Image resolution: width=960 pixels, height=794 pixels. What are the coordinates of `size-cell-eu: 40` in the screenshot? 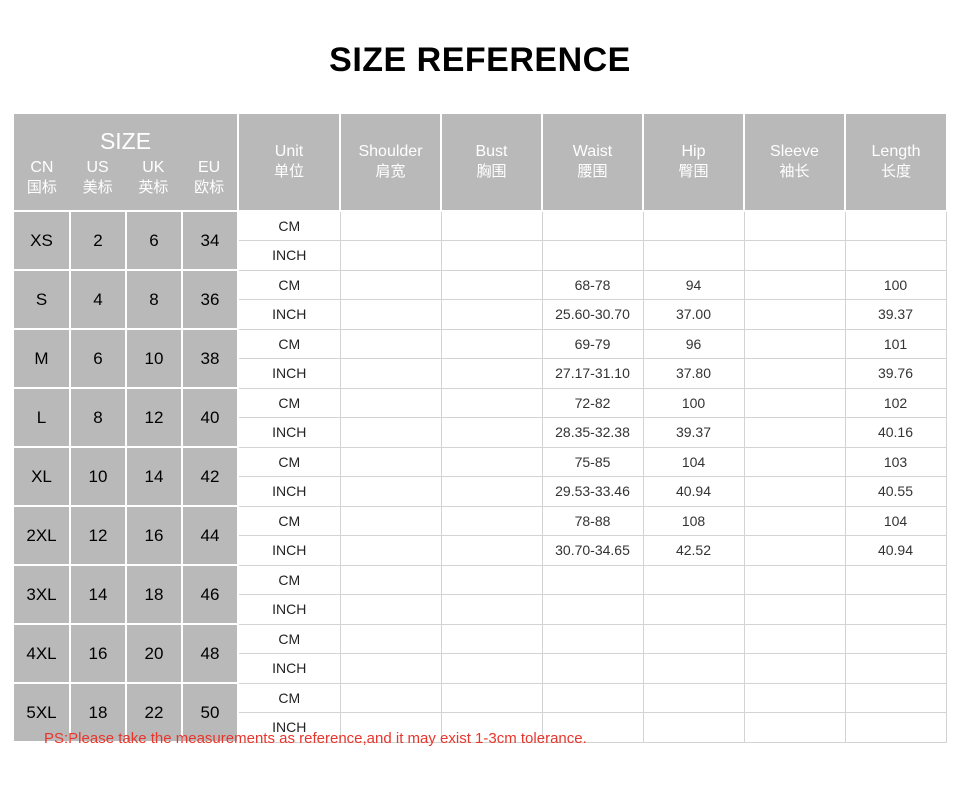 It's located at (210, 418).